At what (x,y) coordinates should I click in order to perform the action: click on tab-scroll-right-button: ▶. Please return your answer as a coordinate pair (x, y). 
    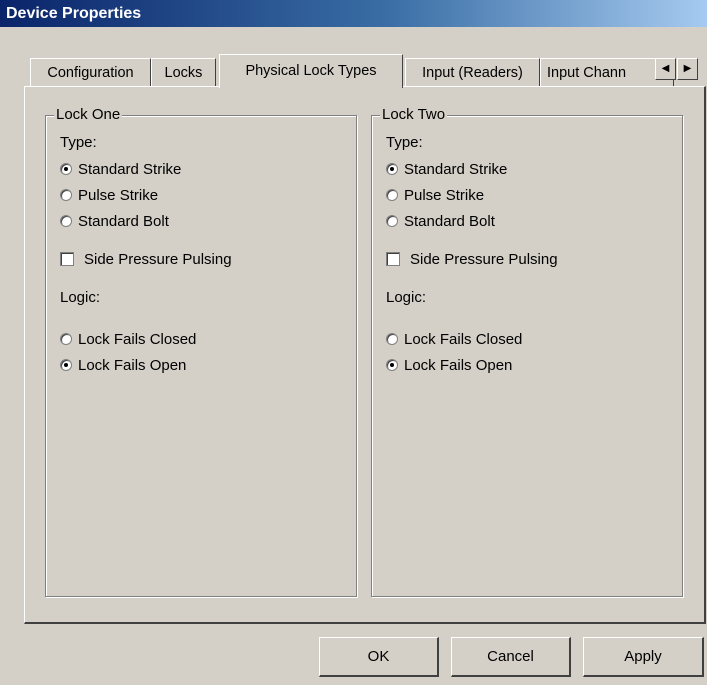
    Looking at the image, I should click on (687, 69).